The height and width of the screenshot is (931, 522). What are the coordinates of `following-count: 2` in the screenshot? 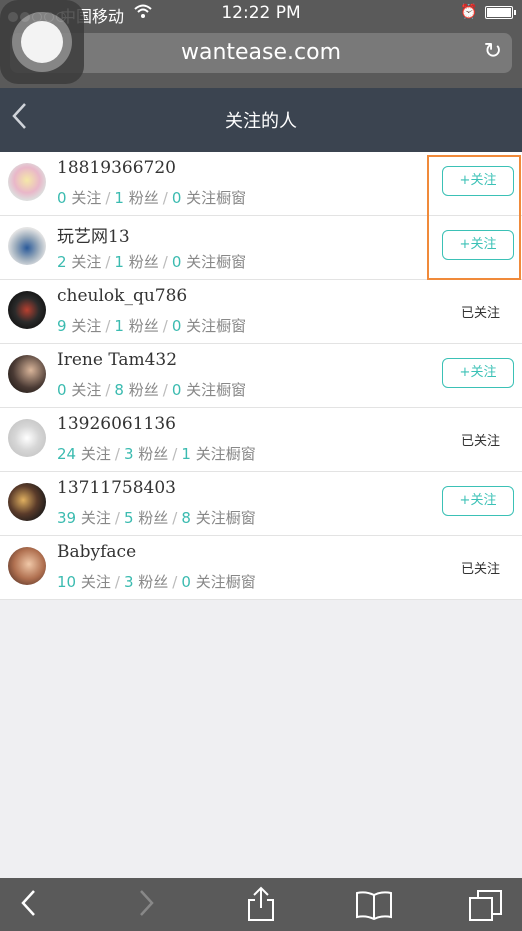 It's located at (62, 262).